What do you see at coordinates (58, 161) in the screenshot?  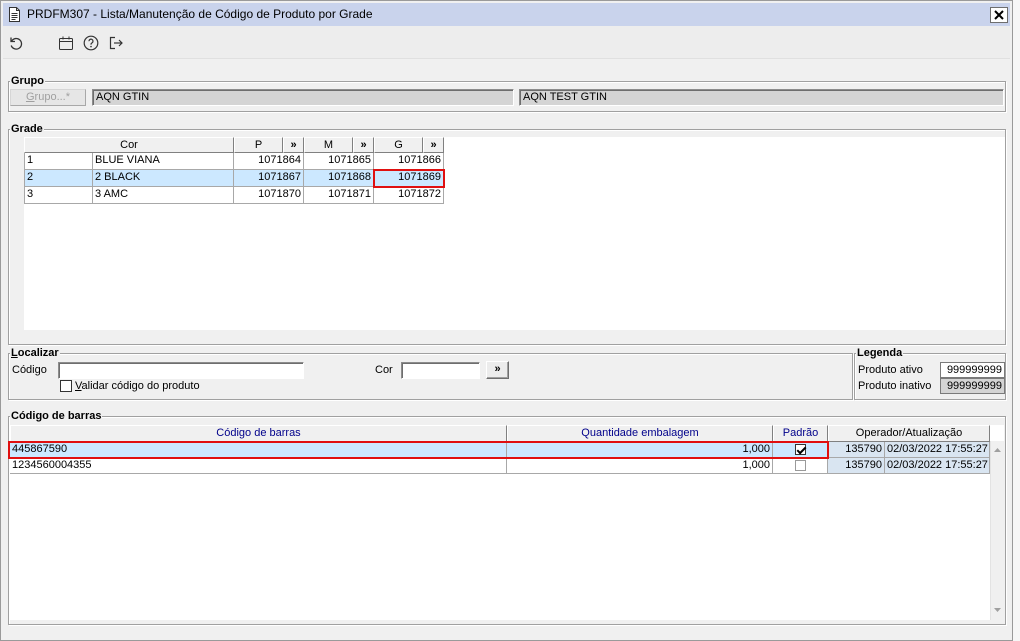 I see `row-number-cell: 1` at bounding box center [58, 161].